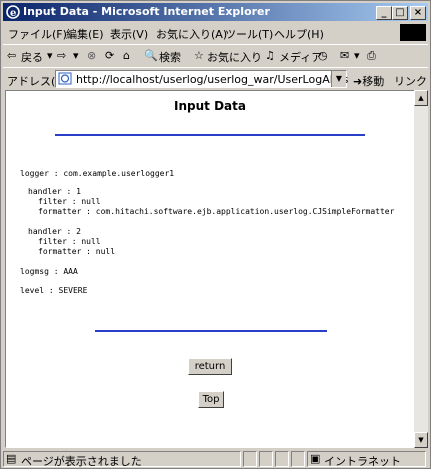 The height and width of the screenshot is (469, 431). What do you see at coordinates (215, 459) in the screenshot?
I see `status-bar: ▤ ページが表示されました ▣ イントラネット` at bounding box center [215, 459].